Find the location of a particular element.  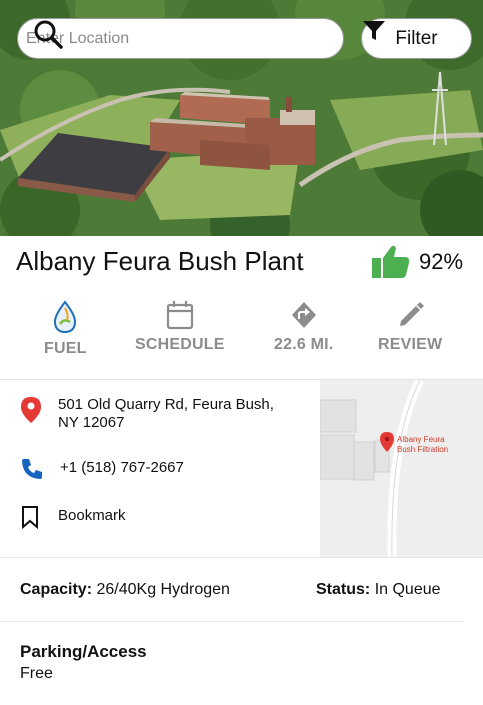

capacity: Capacity: 26/40Kg Hydrogen is located at coordinates (125, 590).